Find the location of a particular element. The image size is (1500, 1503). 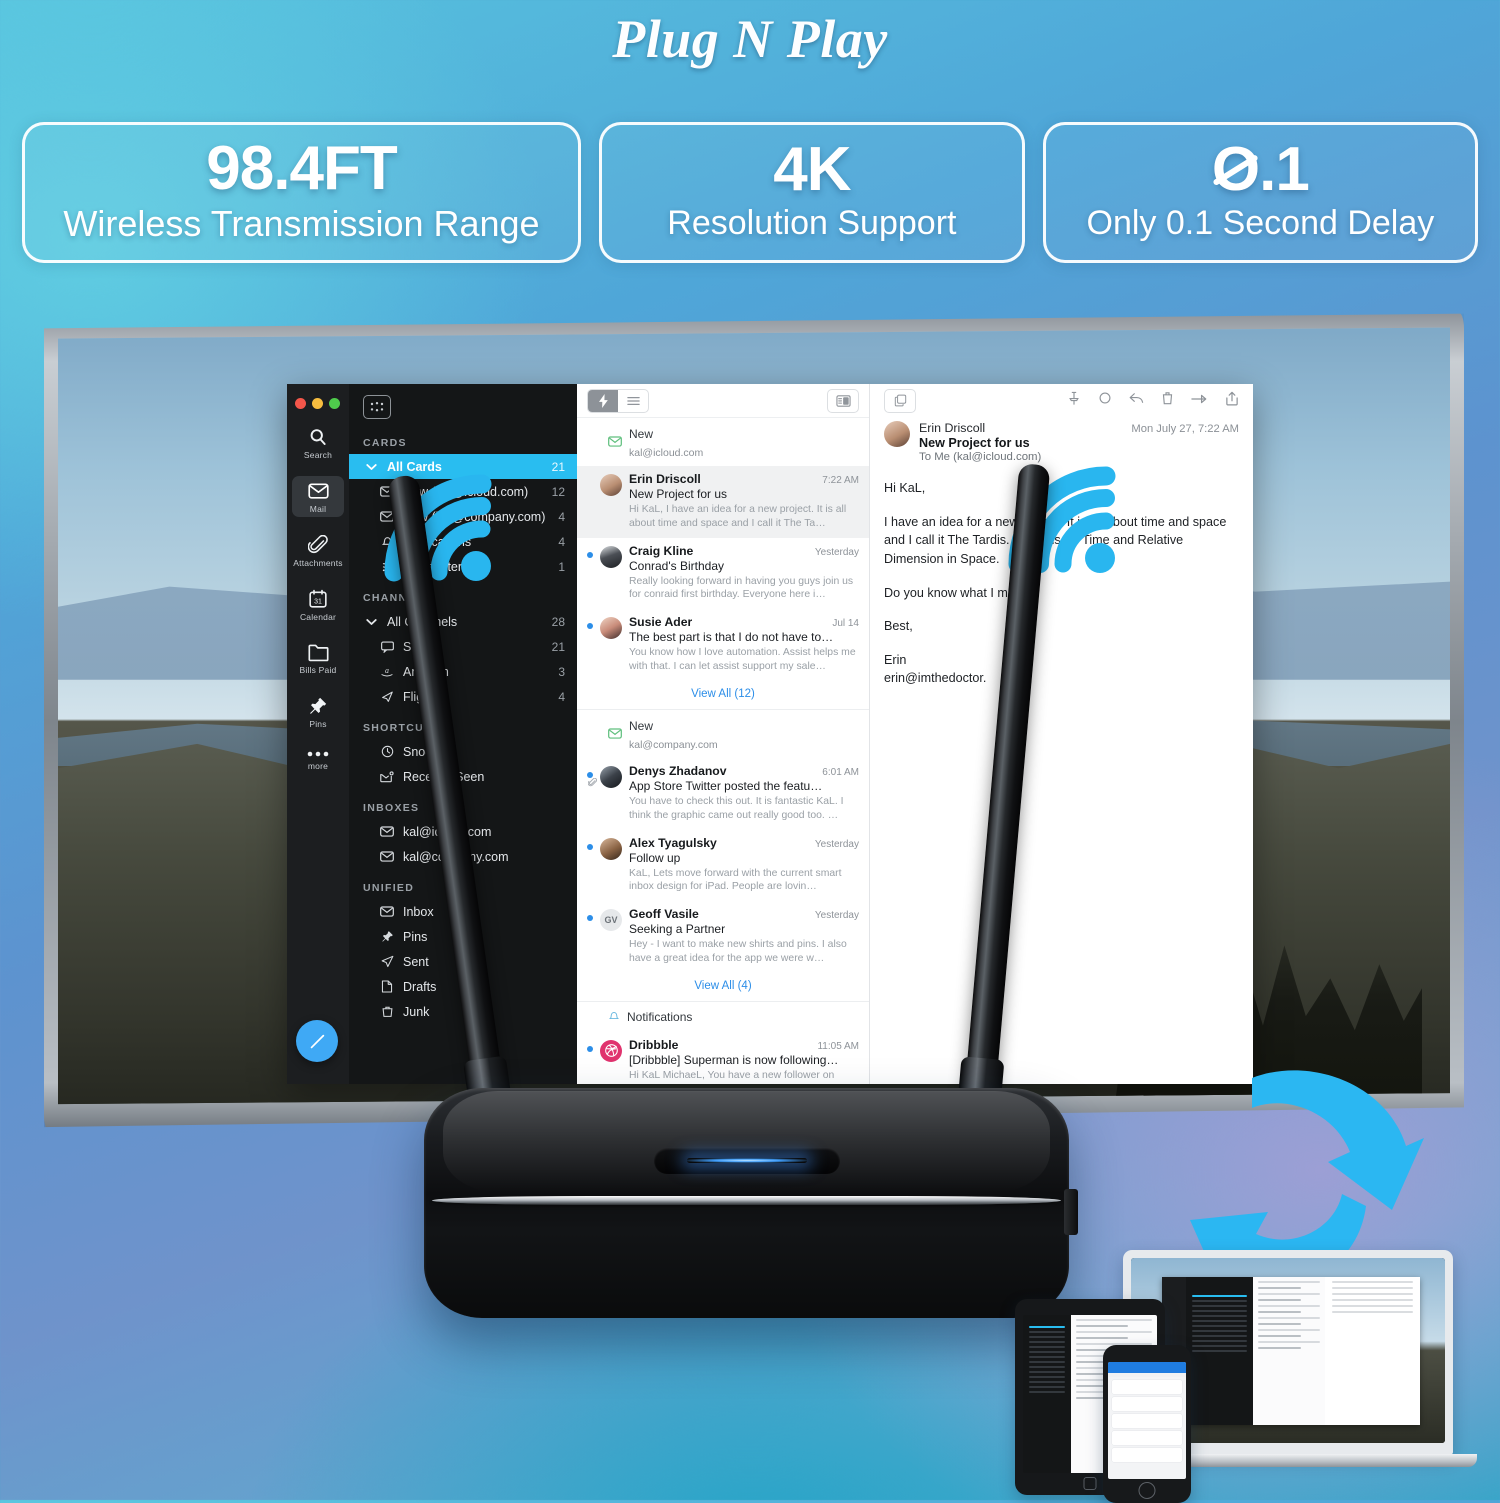

trash-icon is located at coordinates (1167, 400).